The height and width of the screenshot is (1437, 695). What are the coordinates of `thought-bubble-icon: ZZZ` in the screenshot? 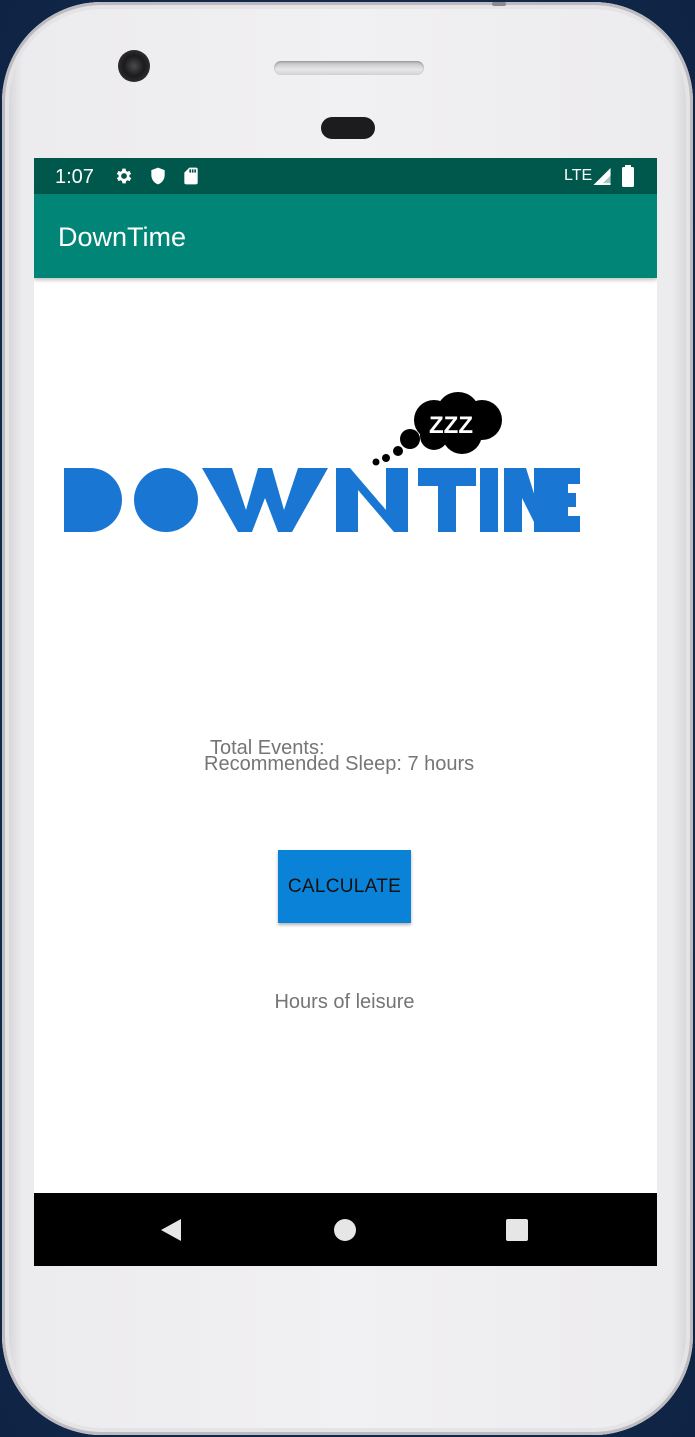 It's located at (437, 429).